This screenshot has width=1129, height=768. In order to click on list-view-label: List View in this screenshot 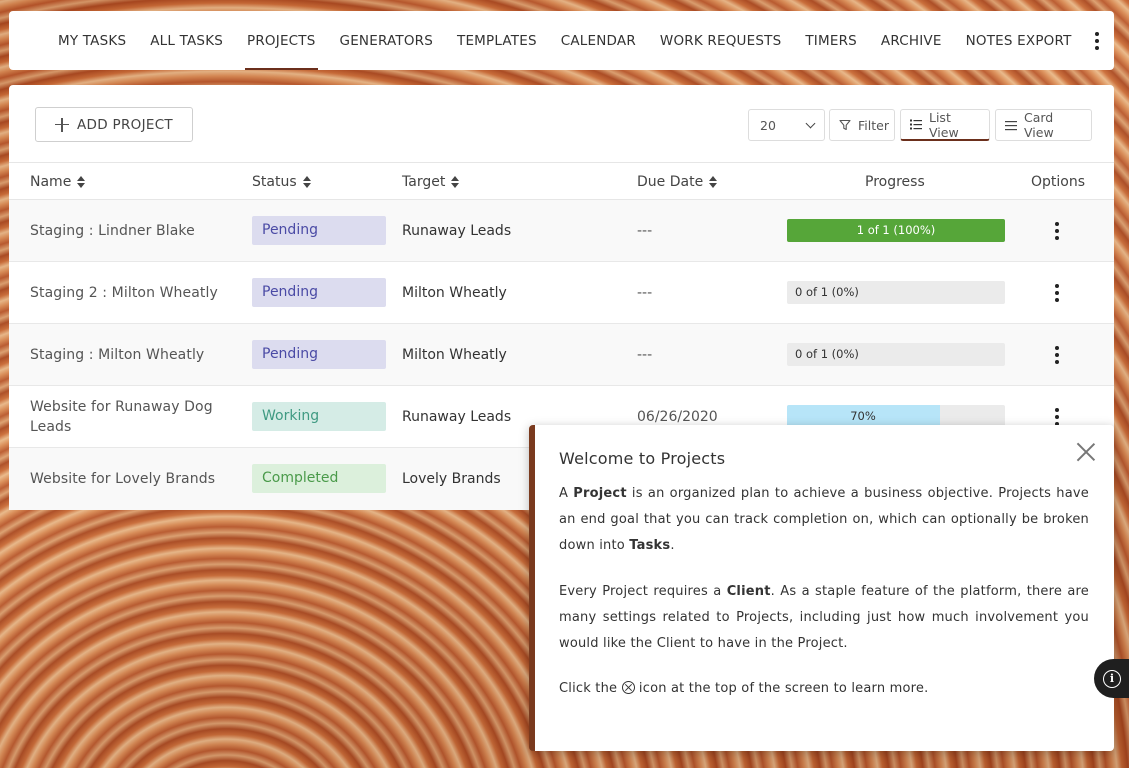, I will do `click(944, 124)`.